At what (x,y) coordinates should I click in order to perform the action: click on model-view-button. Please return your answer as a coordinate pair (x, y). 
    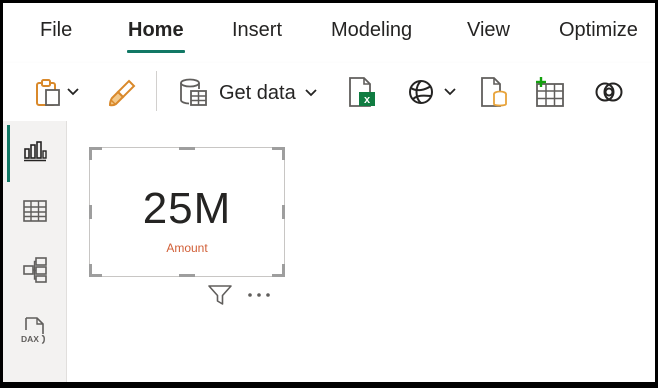
    Looking at the image, I should click on (34, 272).